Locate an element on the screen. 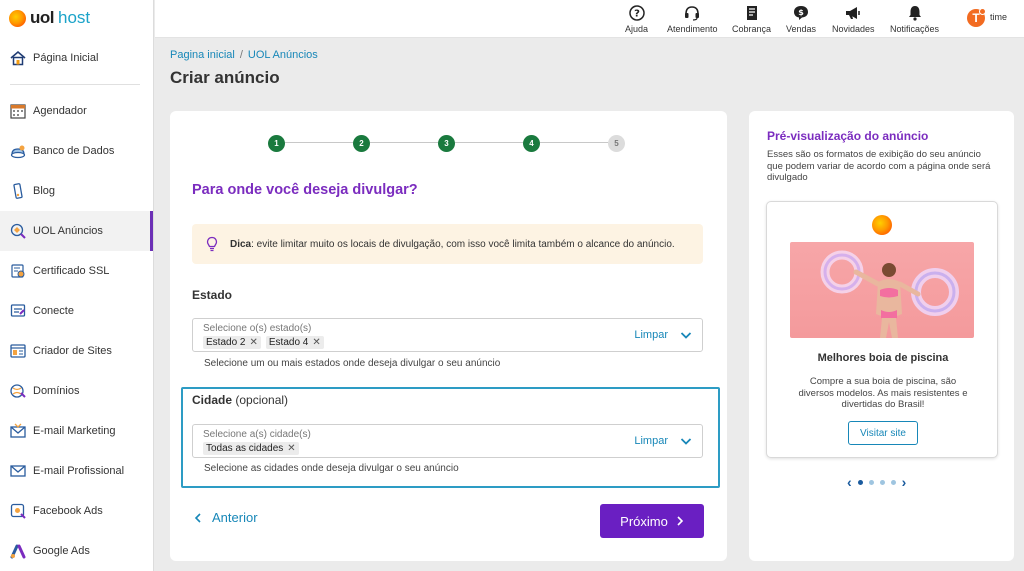  connect-icon is located at coordinates (18, 311).